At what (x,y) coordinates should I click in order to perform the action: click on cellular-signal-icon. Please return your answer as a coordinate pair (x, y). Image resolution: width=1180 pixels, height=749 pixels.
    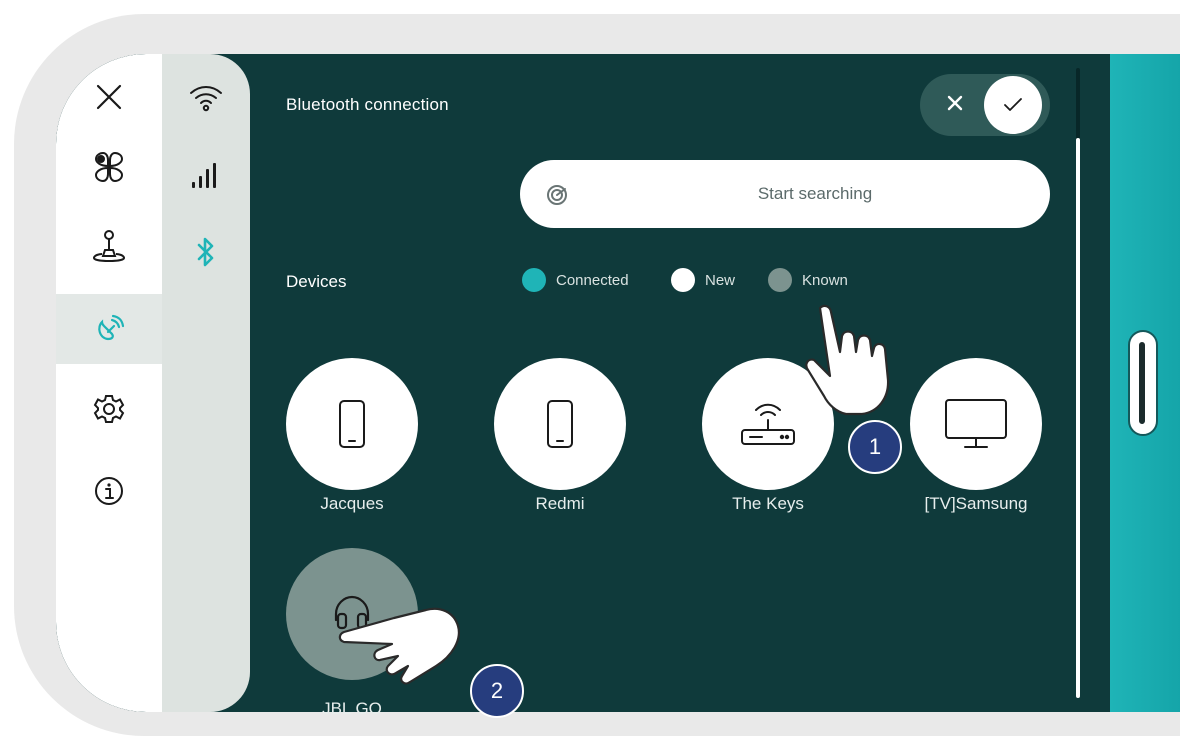
    Looking at the image, I should click on (204, 175).